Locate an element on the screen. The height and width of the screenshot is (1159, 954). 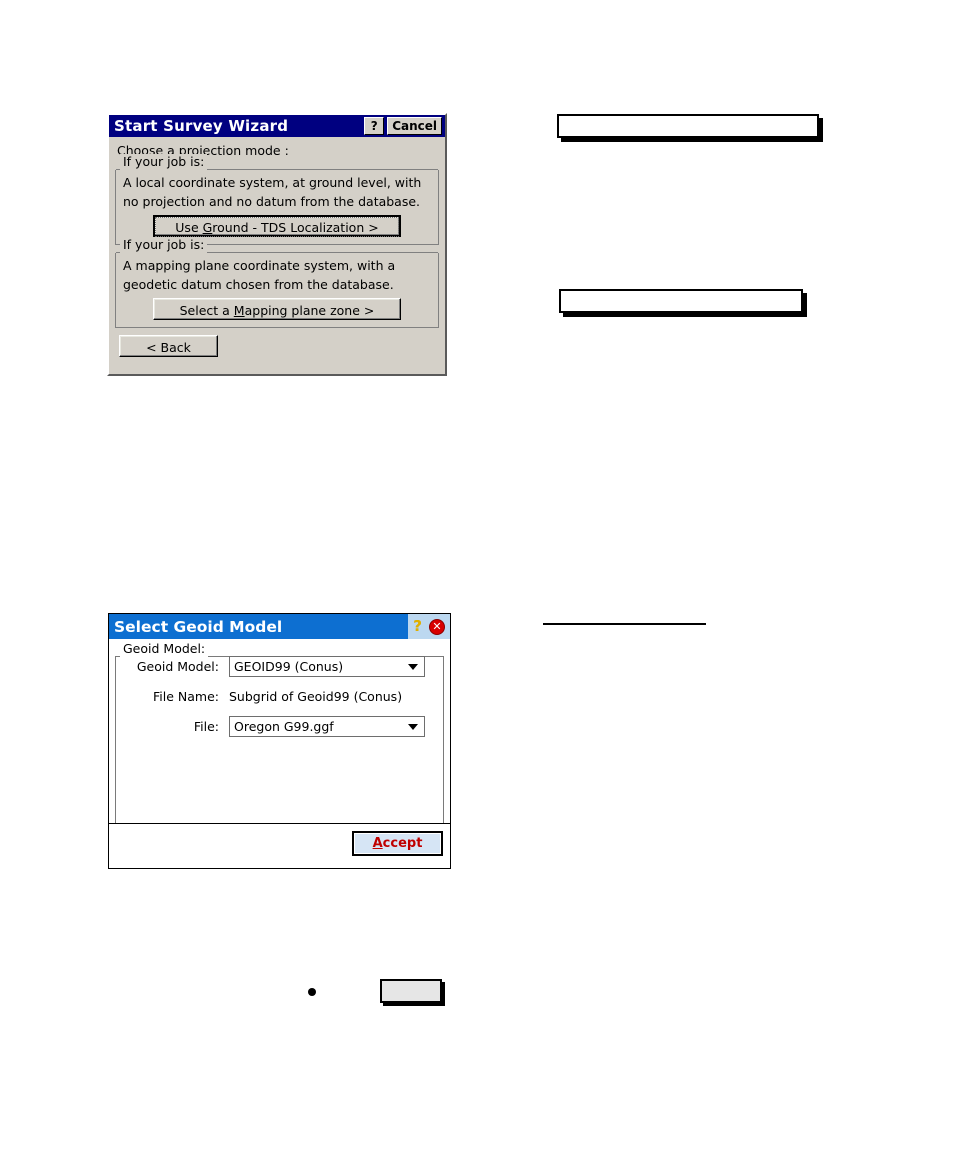
accesskey-g: G is located at coordinates (207, 227).